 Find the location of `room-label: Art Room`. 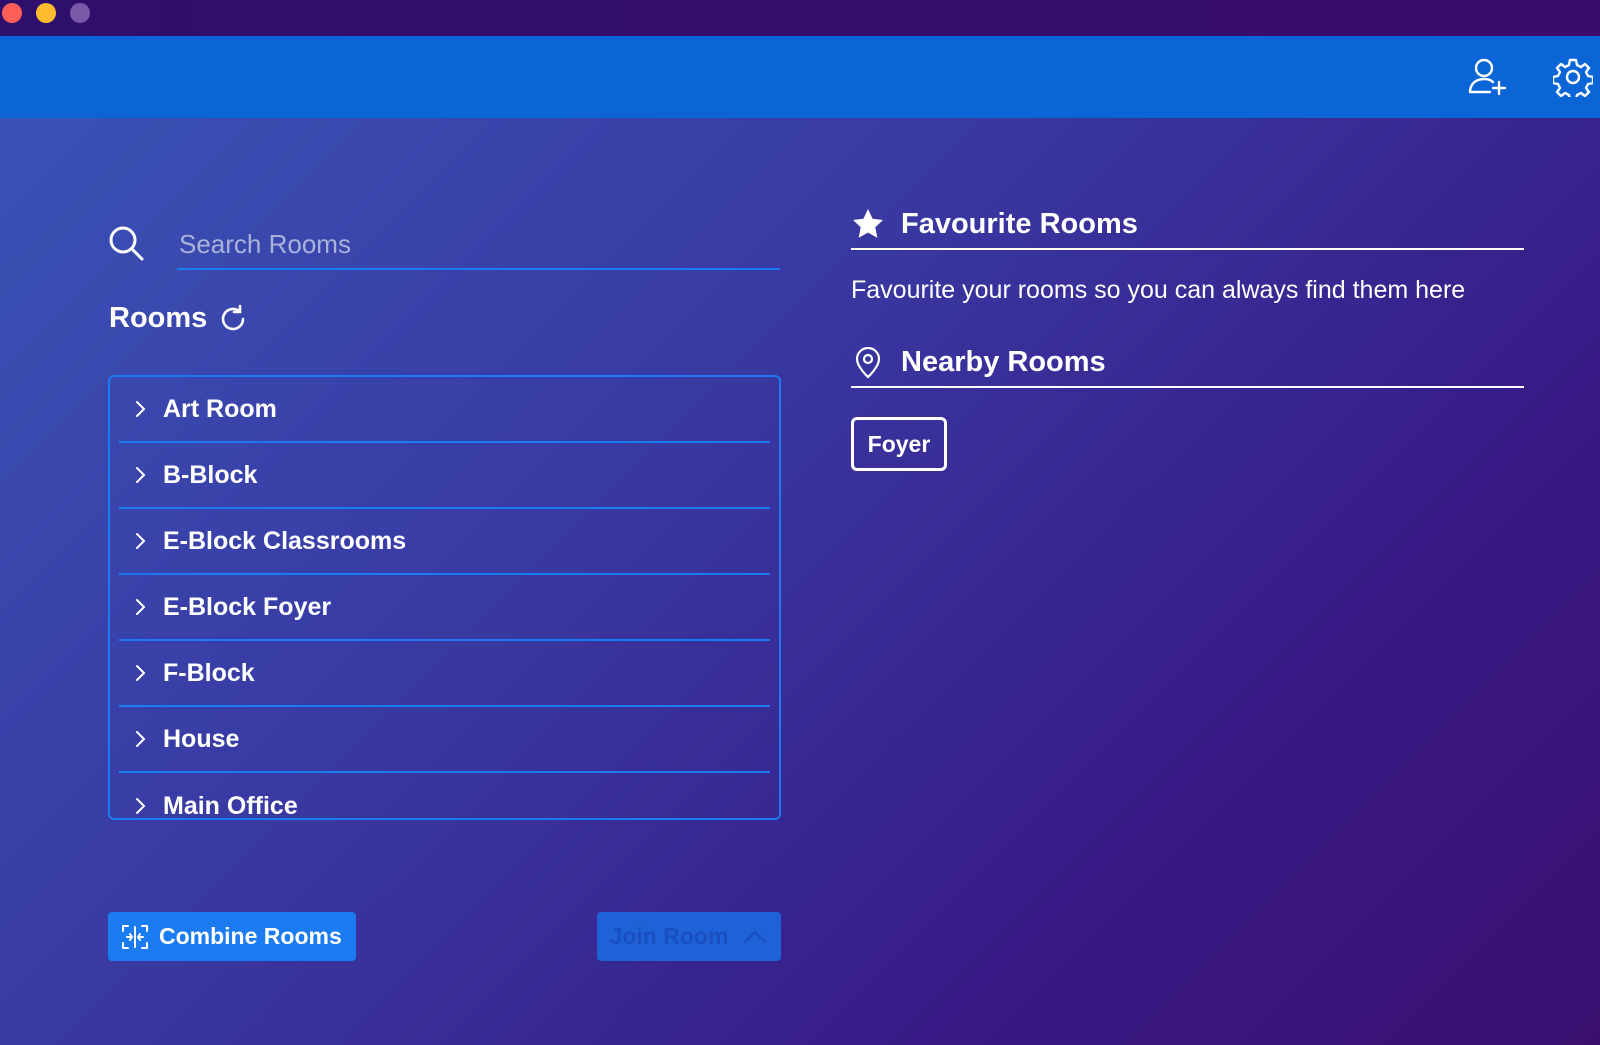

room-label: Art Room is located at coordinates (220, 408).